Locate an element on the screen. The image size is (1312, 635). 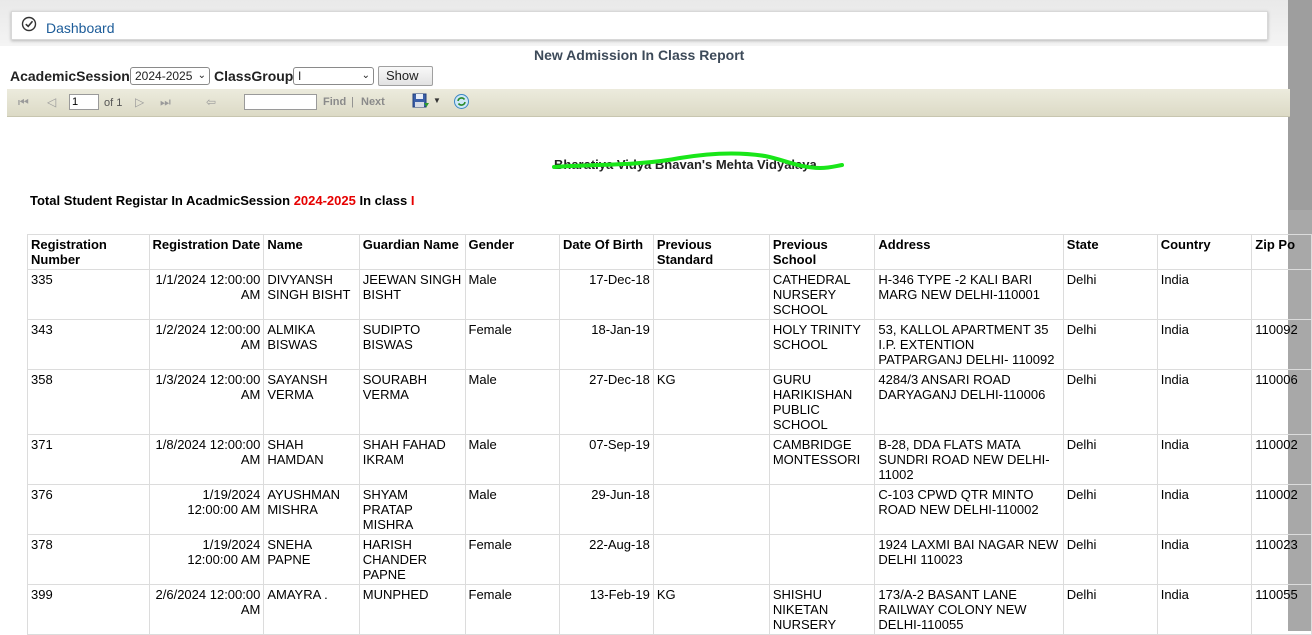
table-cell: SNEHA PAPNE is located at coordinates (311, 559).